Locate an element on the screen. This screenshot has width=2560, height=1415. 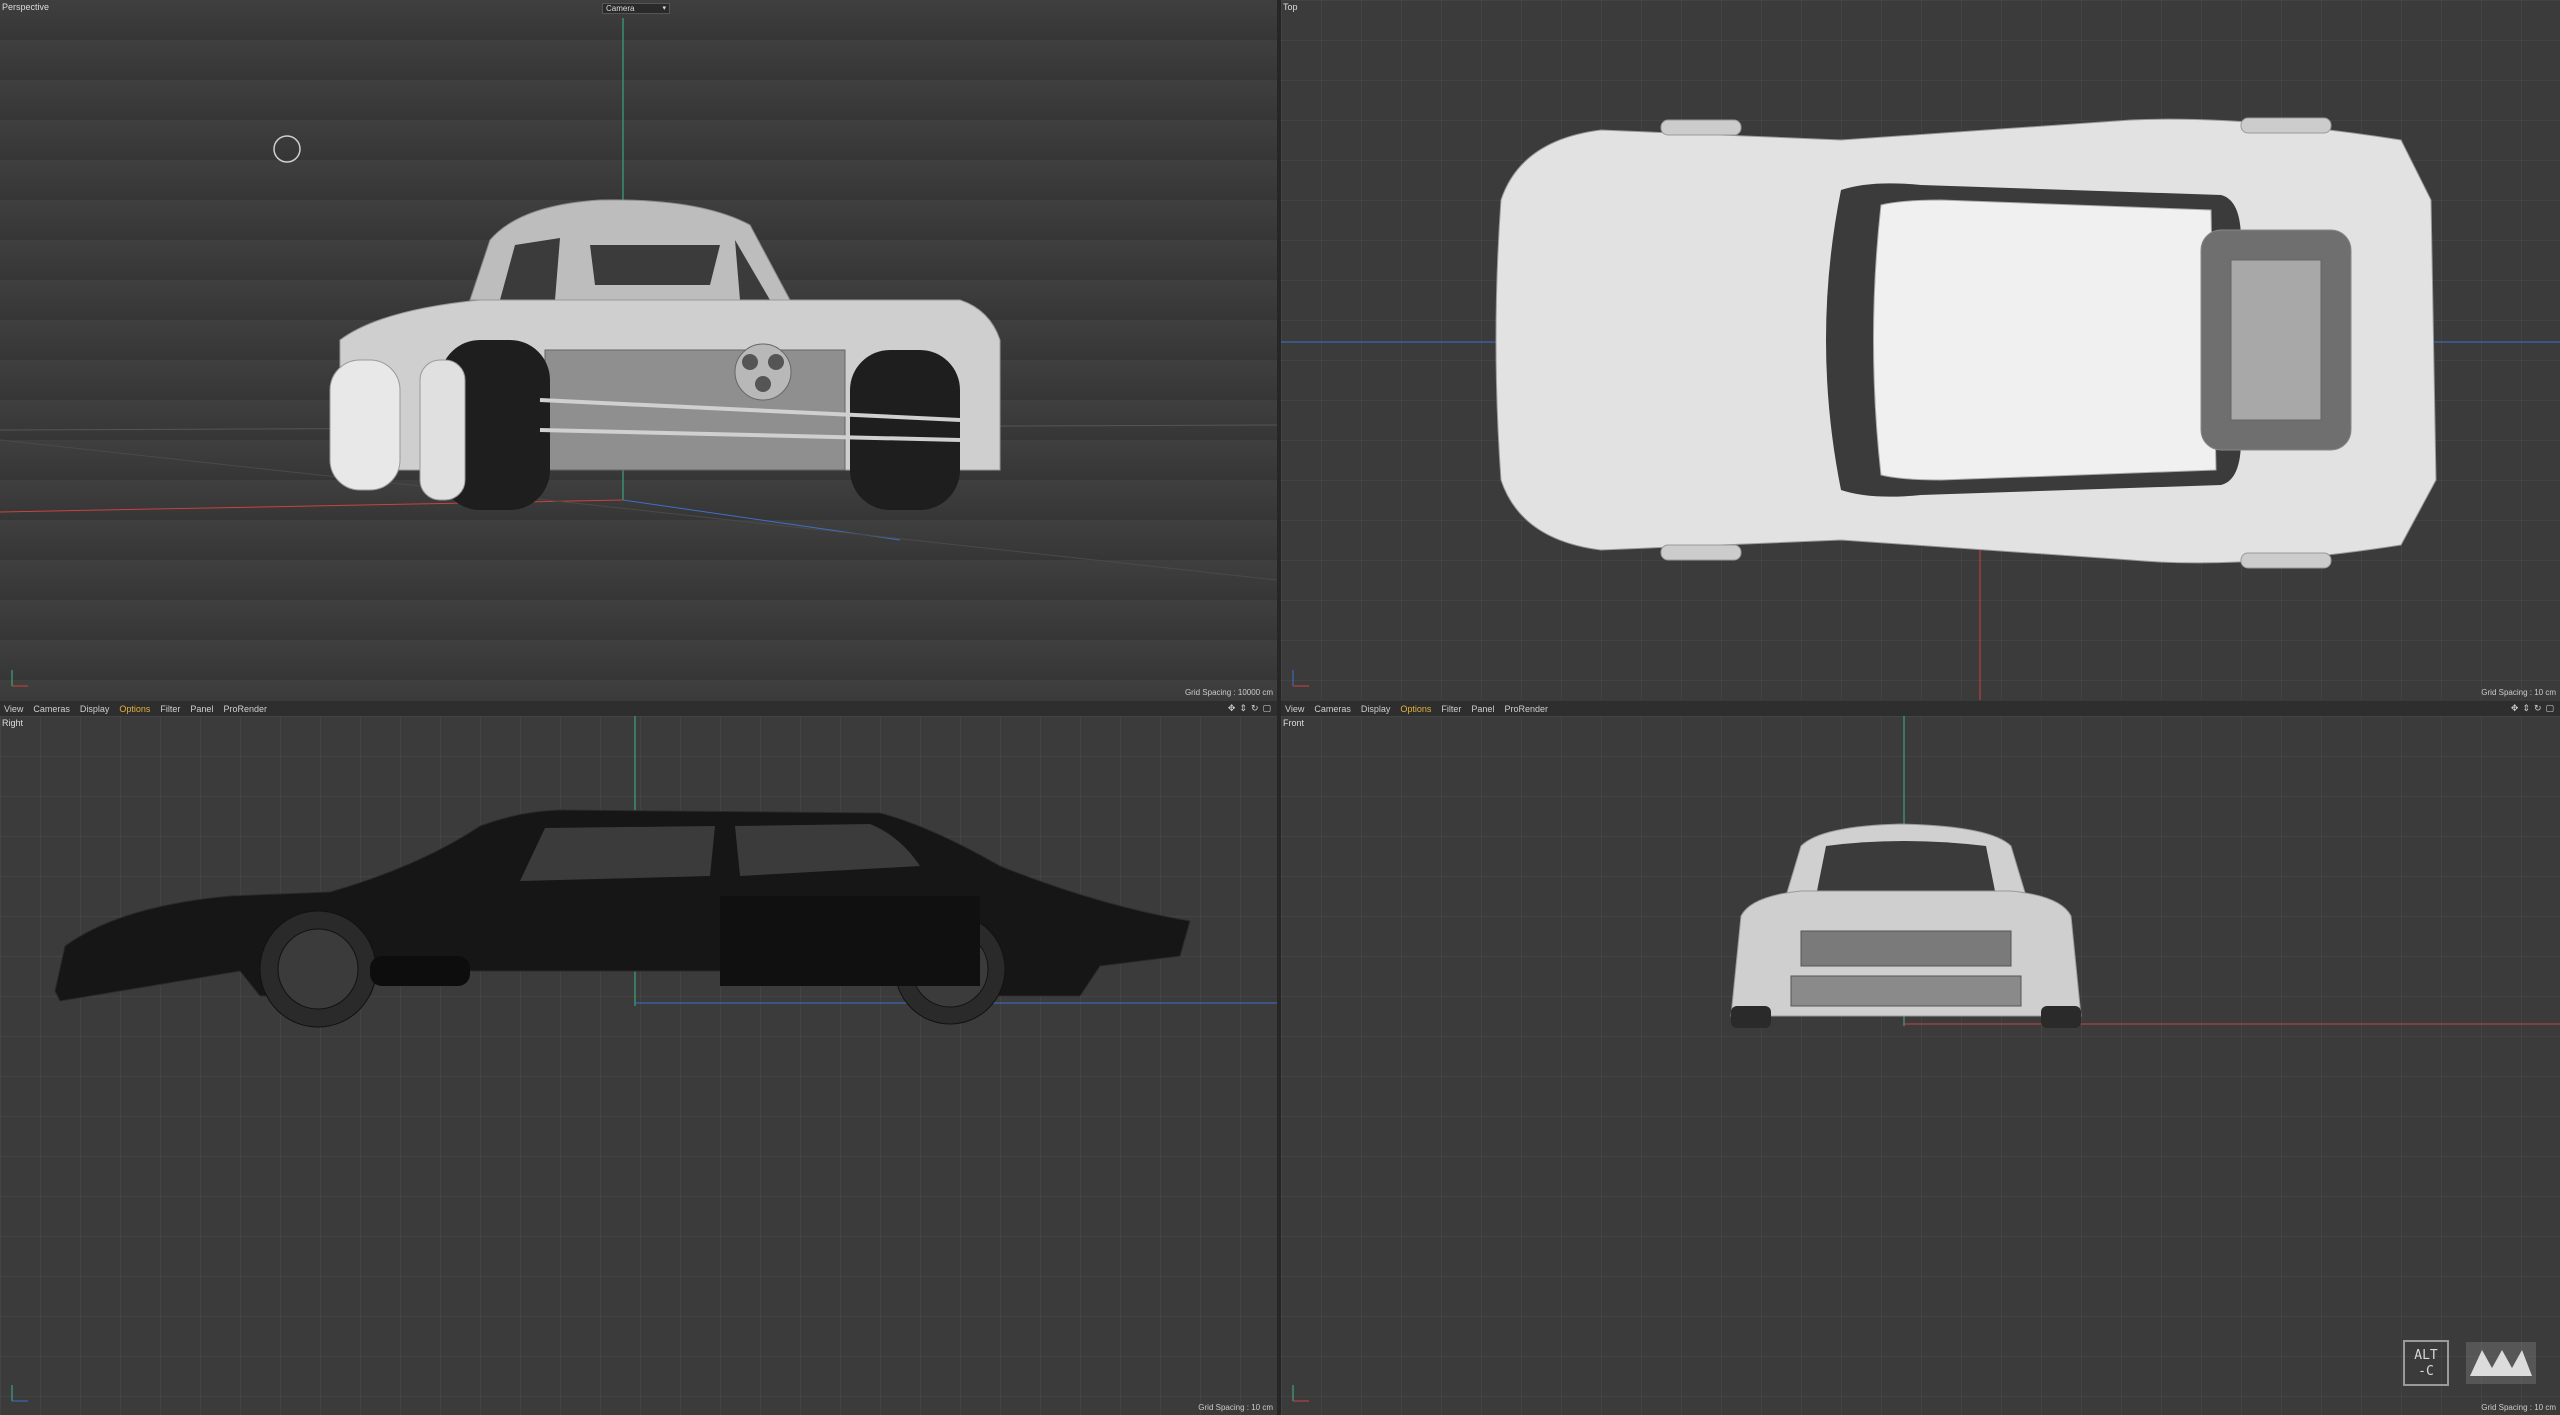
grid-spacing-right: Grid Spacing : 10 cm is located at coordinates (1235, 1407).